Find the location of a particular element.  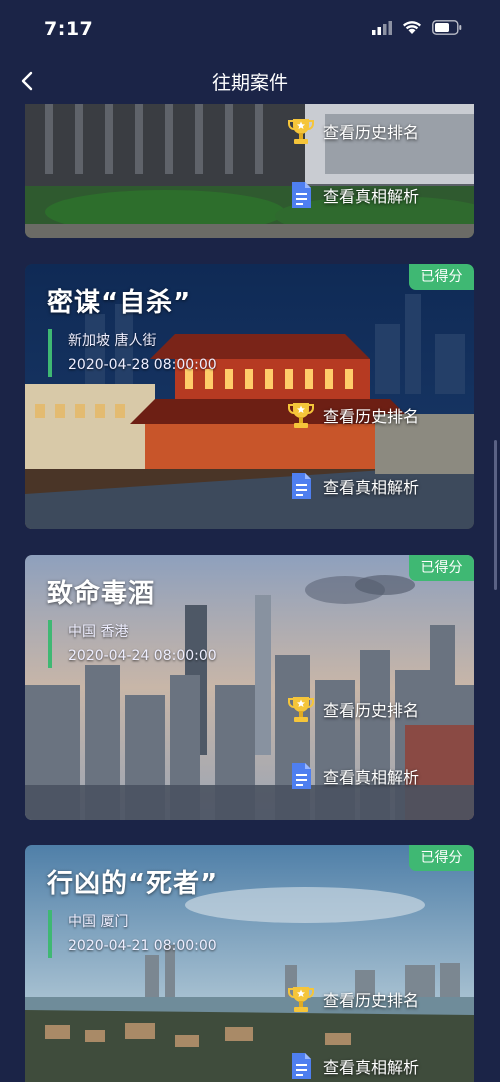

nav-bar: 往期案件 is located at coordinates (250, 81).